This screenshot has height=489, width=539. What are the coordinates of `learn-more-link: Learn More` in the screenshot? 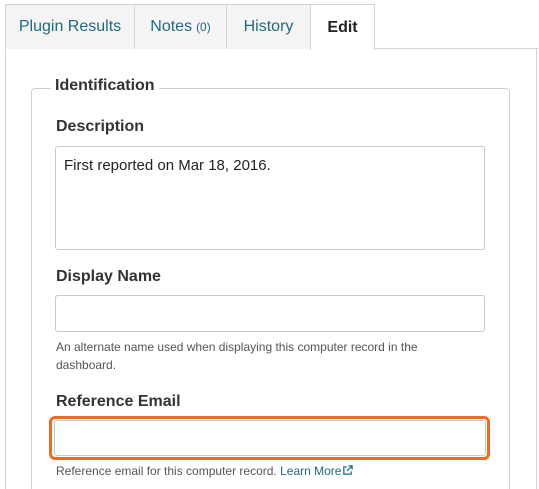 It's located at (317, 471).